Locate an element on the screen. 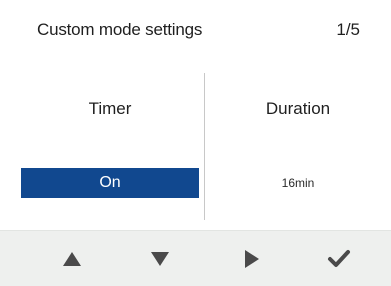  up-arrow-icon is located at coordinates (72, 258).